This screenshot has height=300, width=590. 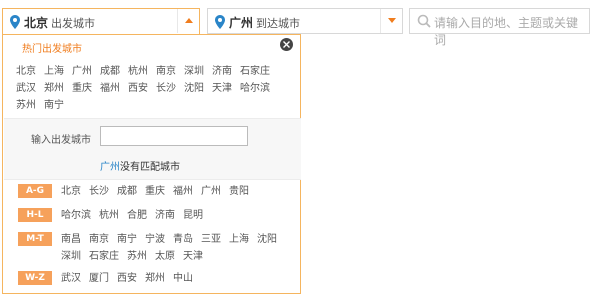 What do you see at coordinates (82, 69) in the screenshot?
I see `hot-city-link: 广州` at bounding box center [82, 69].